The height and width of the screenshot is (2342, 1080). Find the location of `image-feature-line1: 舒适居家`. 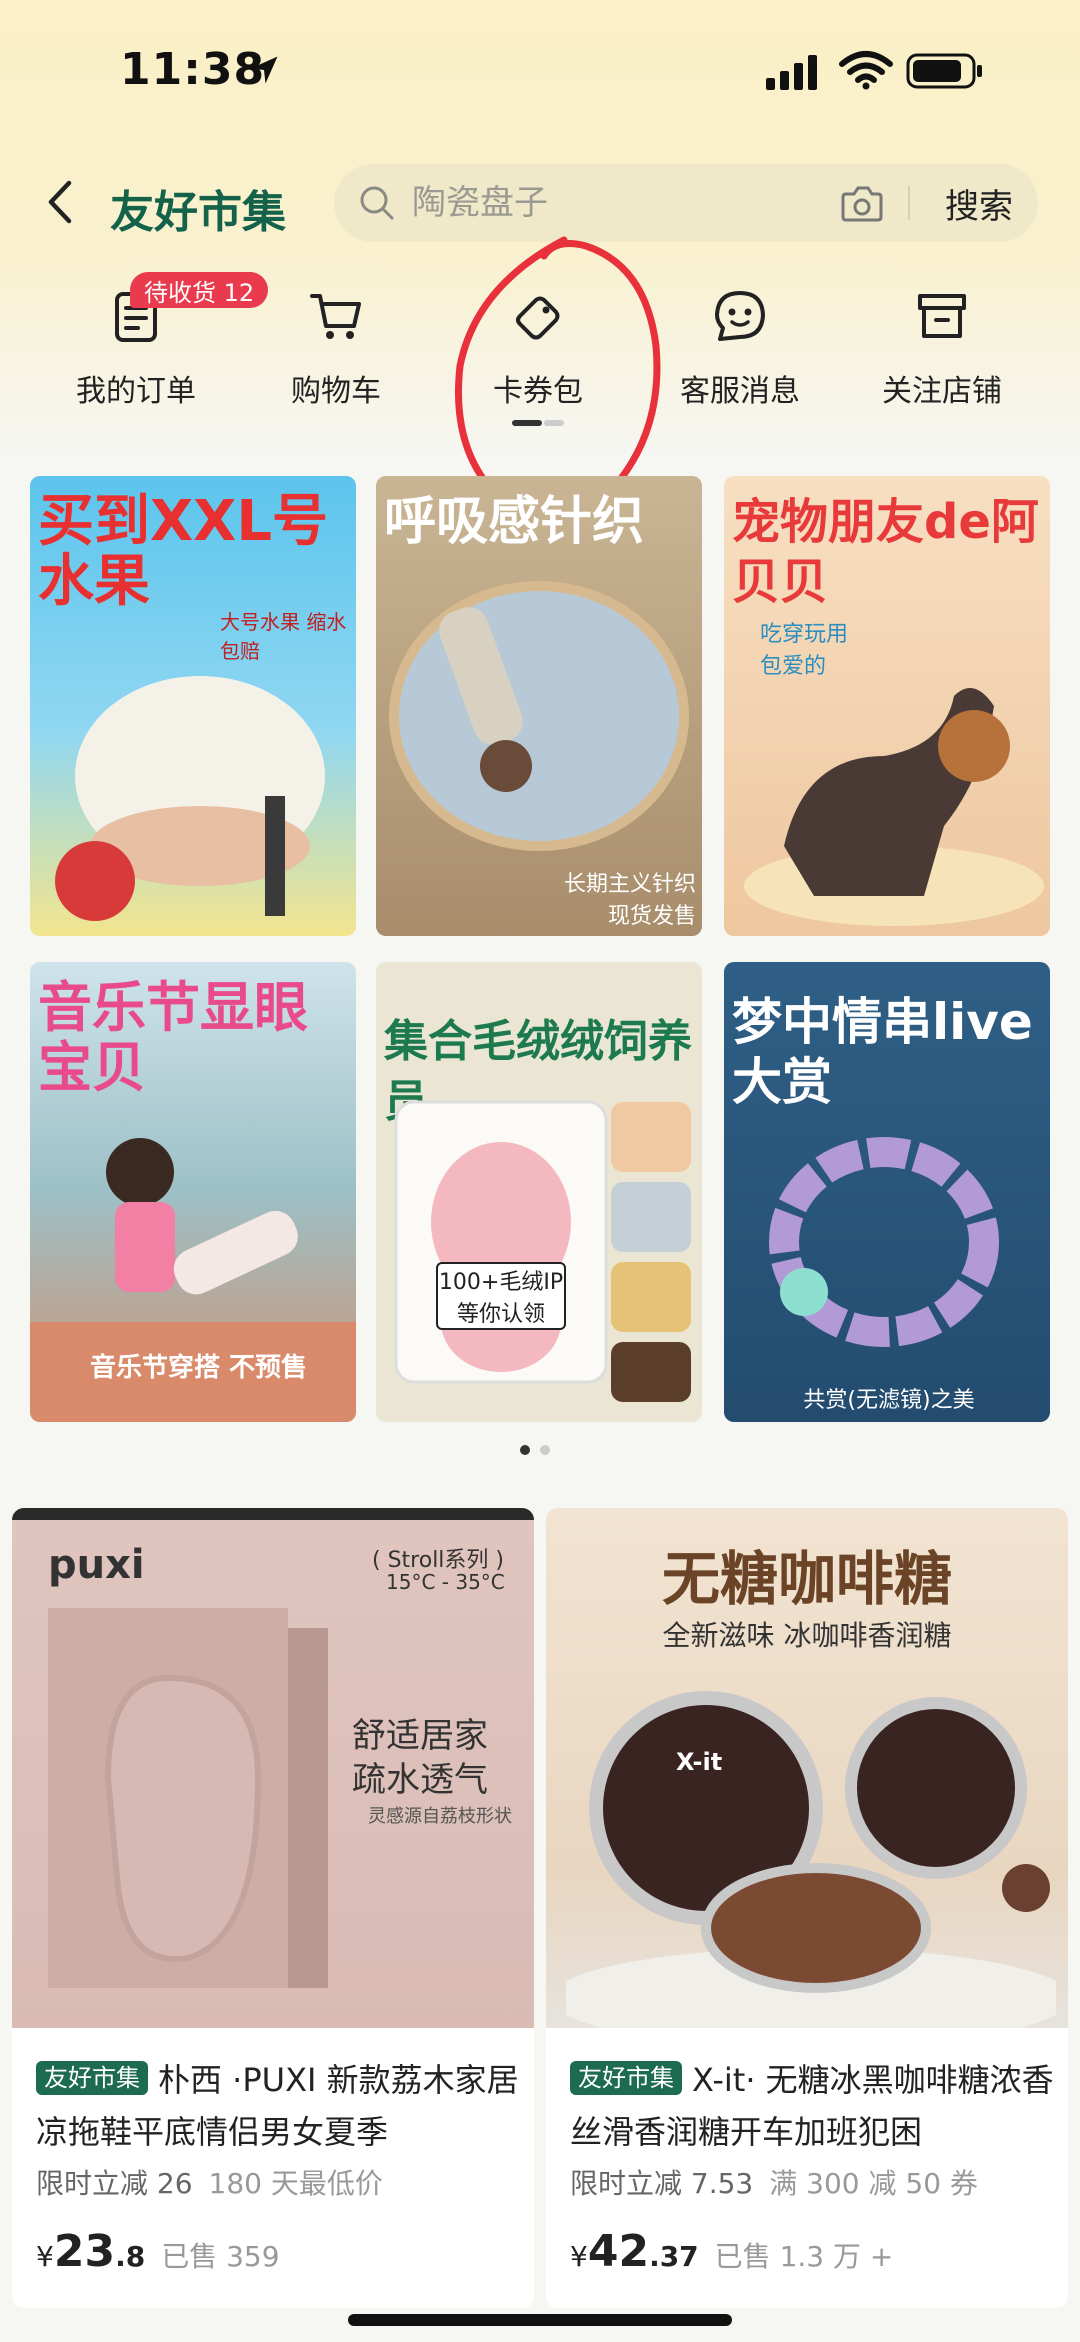

image-feature-line1: 舒适居家 is located at coordinates (420, 1736).